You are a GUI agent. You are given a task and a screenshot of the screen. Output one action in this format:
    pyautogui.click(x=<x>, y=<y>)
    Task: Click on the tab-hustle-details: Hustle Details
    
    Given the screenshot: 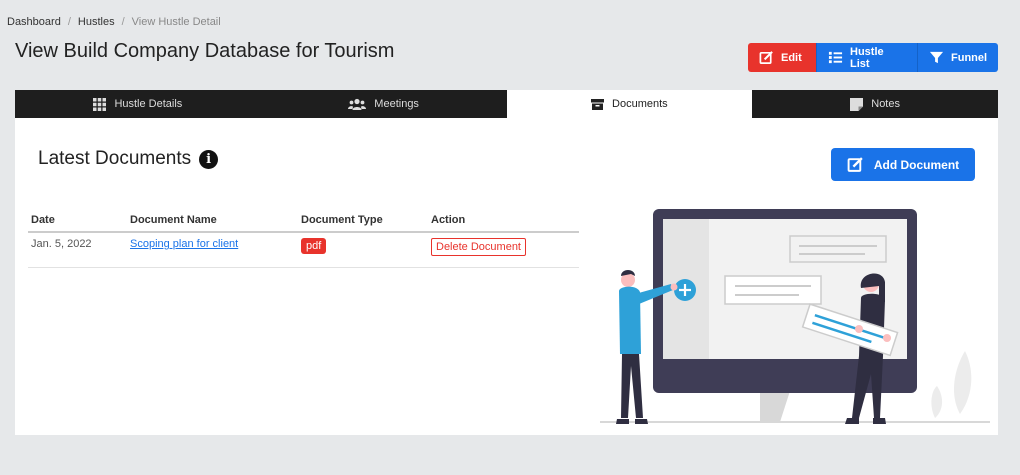 What is the action you would take?
    pyautogui.click(x=138, y=104)
    